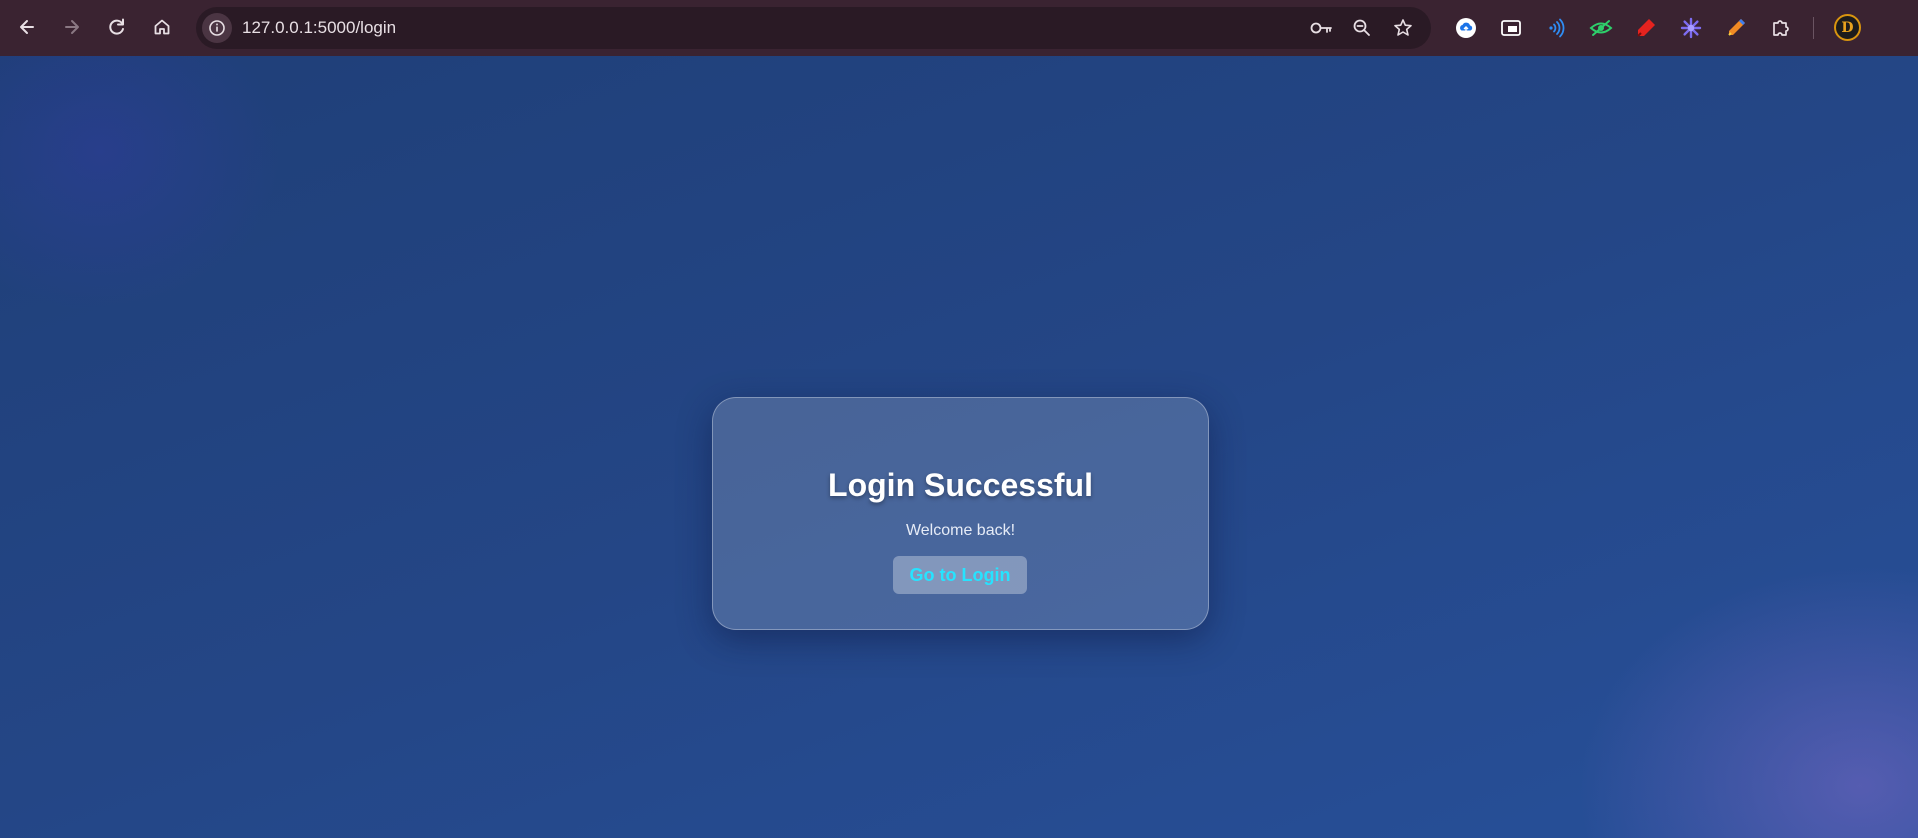 The height and width of the screenshot is (838, 1918). I want to click on wifi-signal-icon, so click(1556, 28).